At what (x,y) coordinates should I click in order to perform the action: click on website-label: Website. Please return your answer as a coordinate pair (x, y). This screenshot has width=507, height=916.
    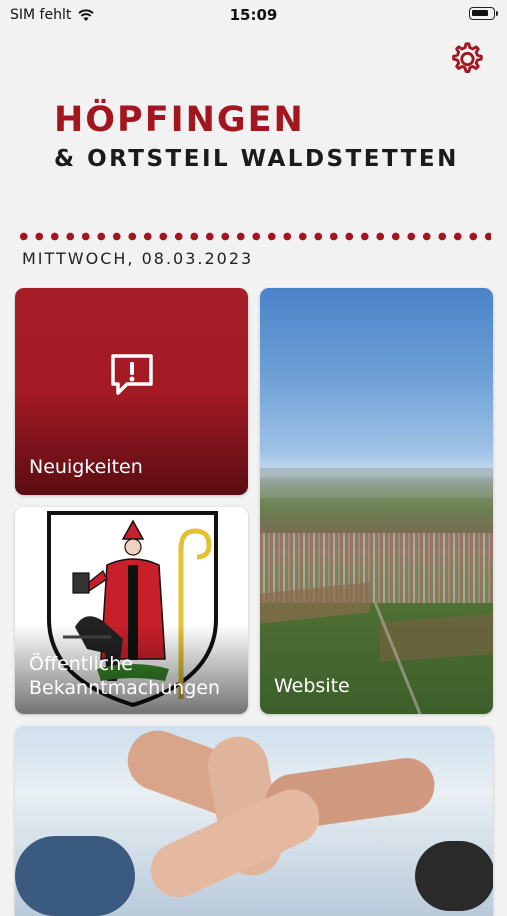
    Looking at the image, I should click on (312, 686).